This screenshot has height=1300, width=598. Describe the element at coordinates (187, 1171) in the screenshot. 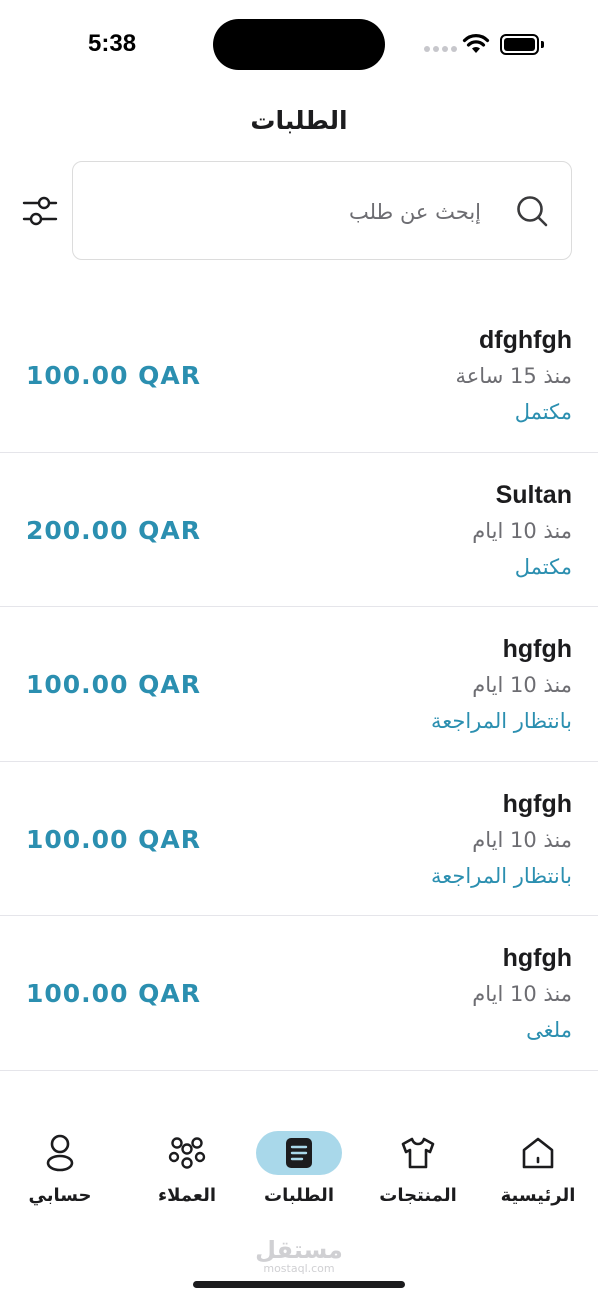

I see `tab-customers: العملاء` at that location.